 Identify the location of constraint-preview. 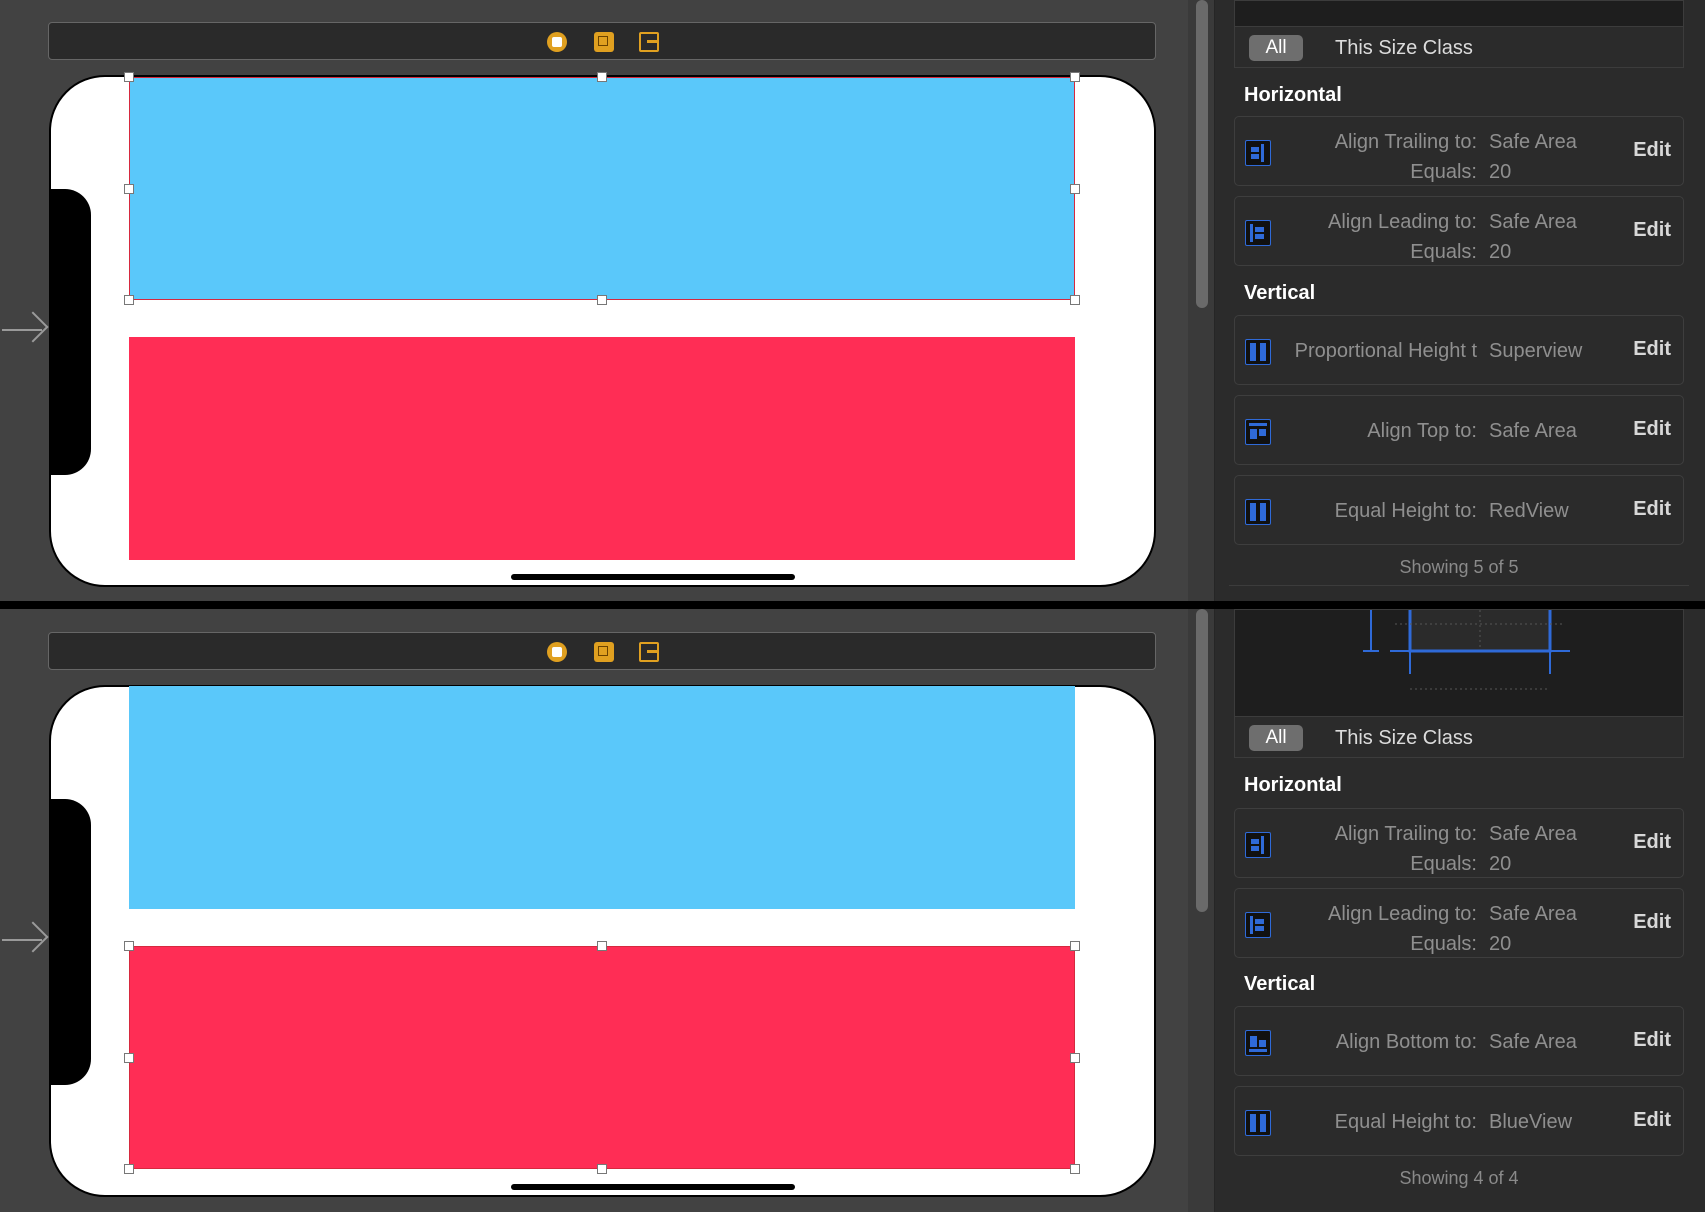
(1459, 663).